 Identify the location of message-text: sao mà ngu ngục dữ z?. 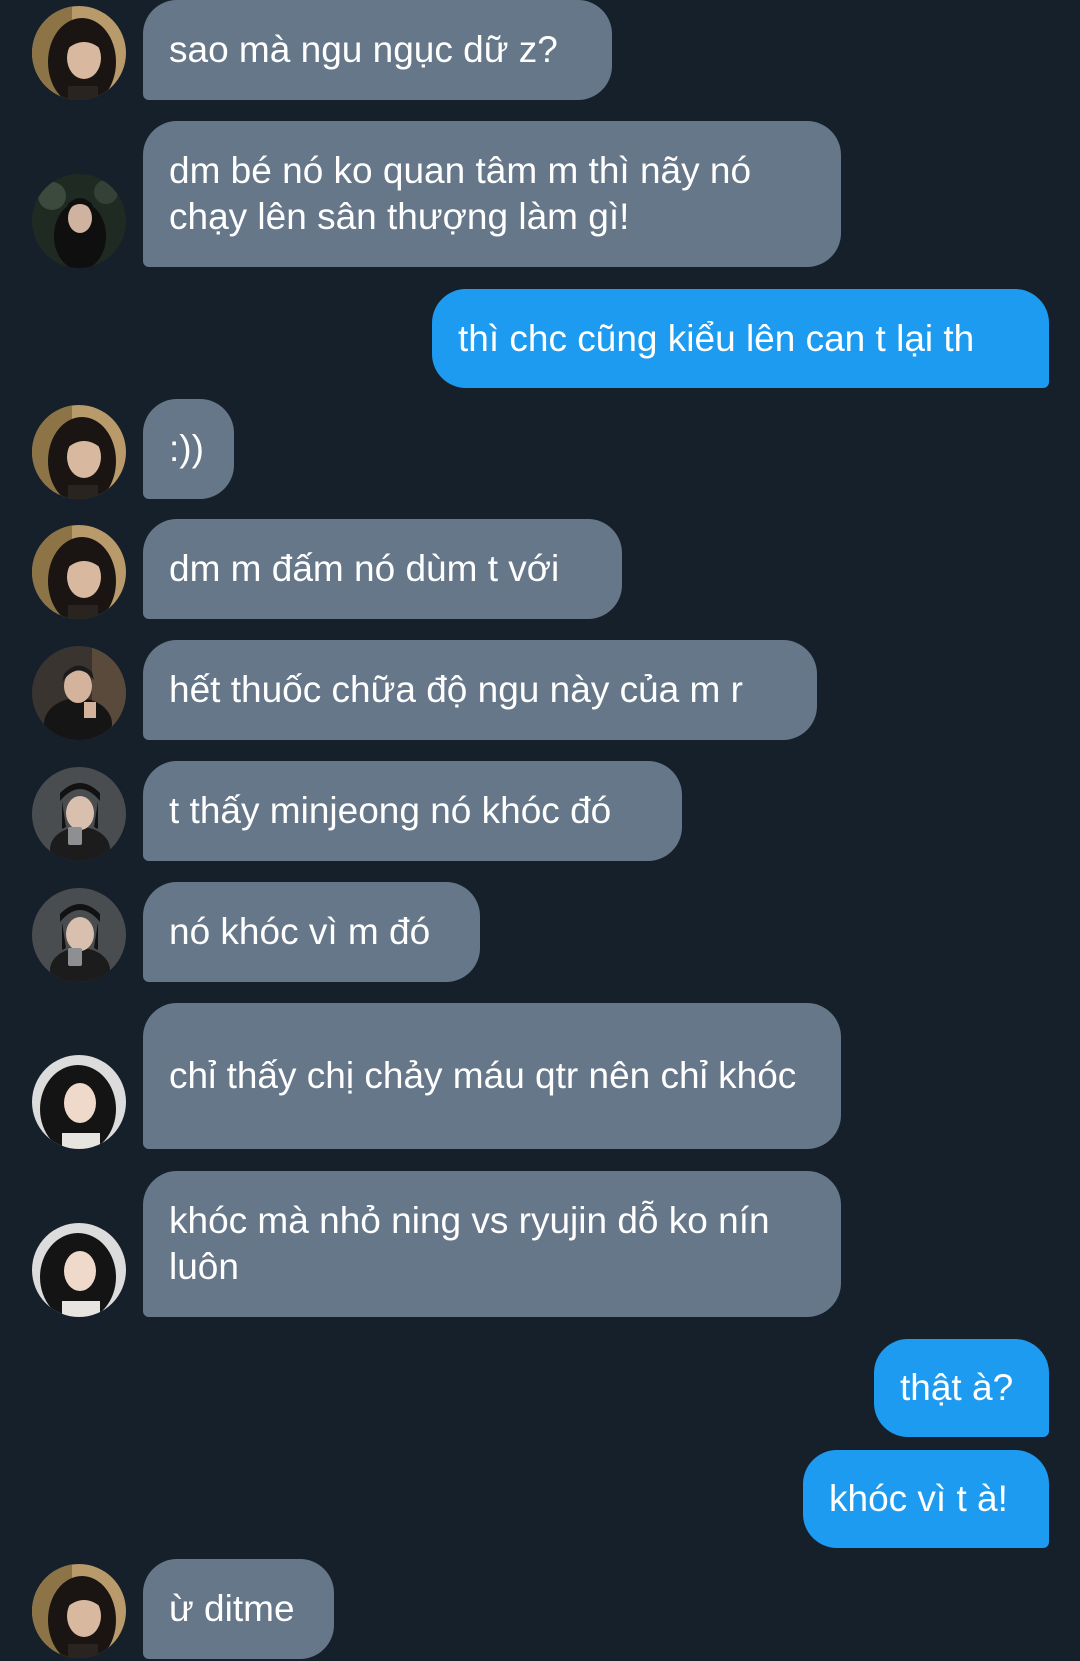
(363, 49).